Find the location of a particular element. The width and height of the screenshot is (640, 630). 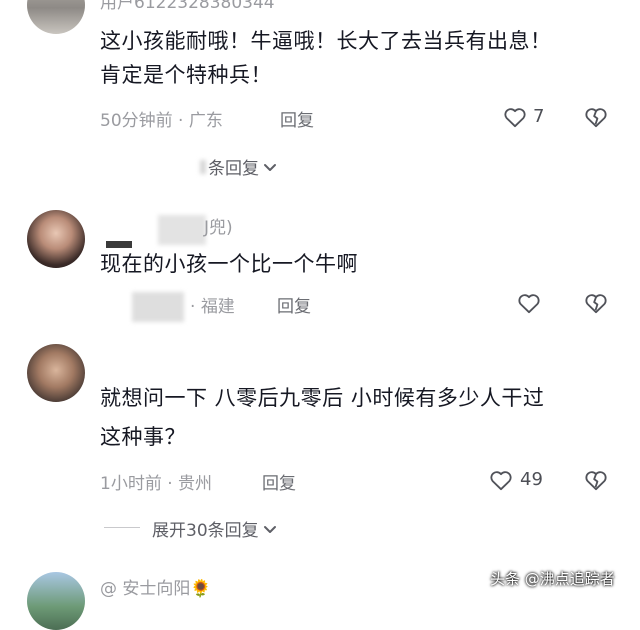

comment-location: 贵州 is located at coordinates (195, 484).